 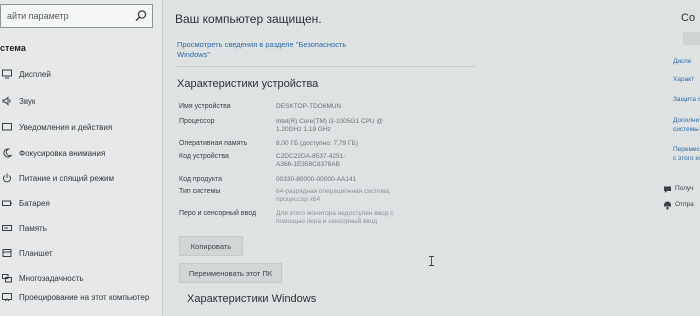 I want to click on spec-value-line: C2DC22DA-8537-4251-, so click(x=311, y=156).